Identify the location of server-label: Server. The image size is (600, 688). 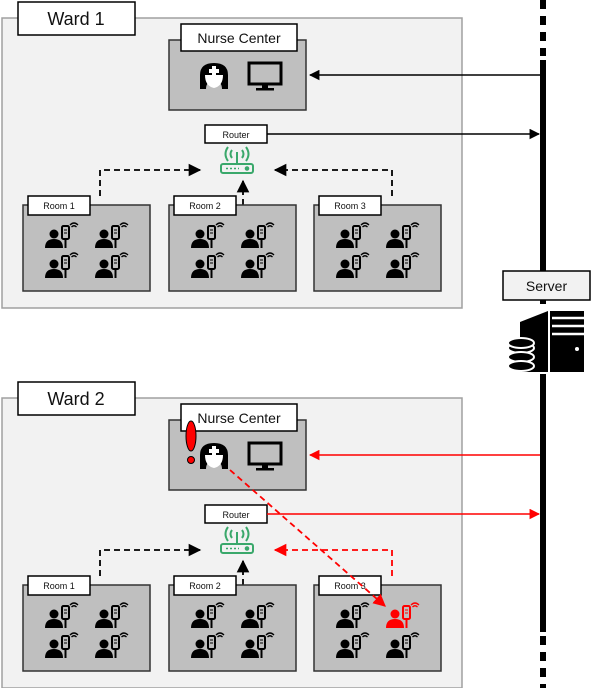
(547, 286).